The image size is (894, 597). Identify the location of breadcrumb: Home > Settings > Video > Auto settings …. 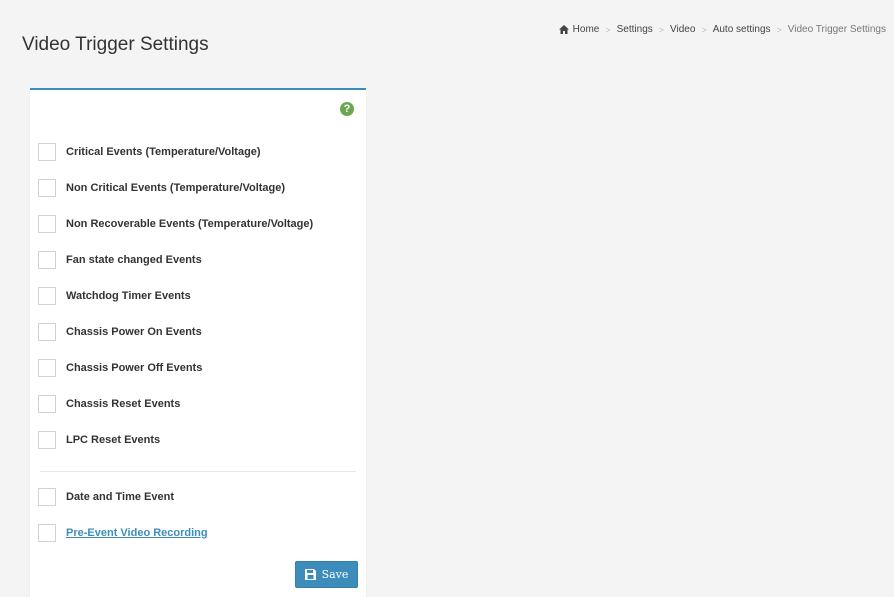
(722, 29).